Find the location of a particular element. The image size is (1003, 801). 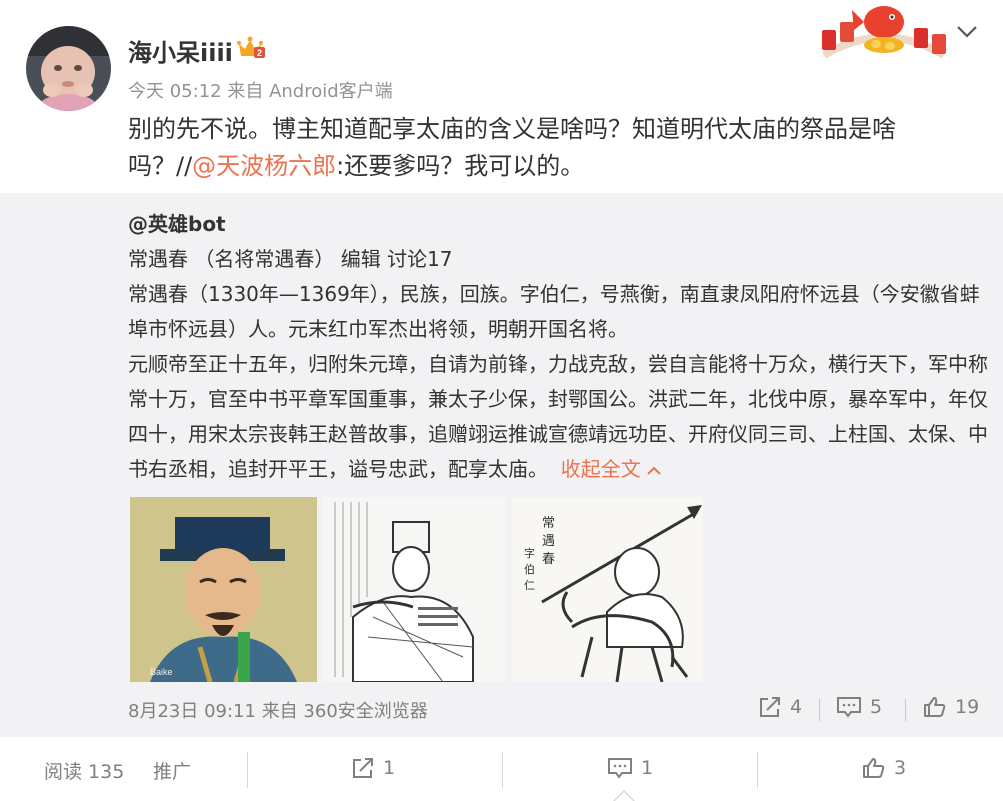

author-name: 海小呆iiii is located at coordinates (180, 50).